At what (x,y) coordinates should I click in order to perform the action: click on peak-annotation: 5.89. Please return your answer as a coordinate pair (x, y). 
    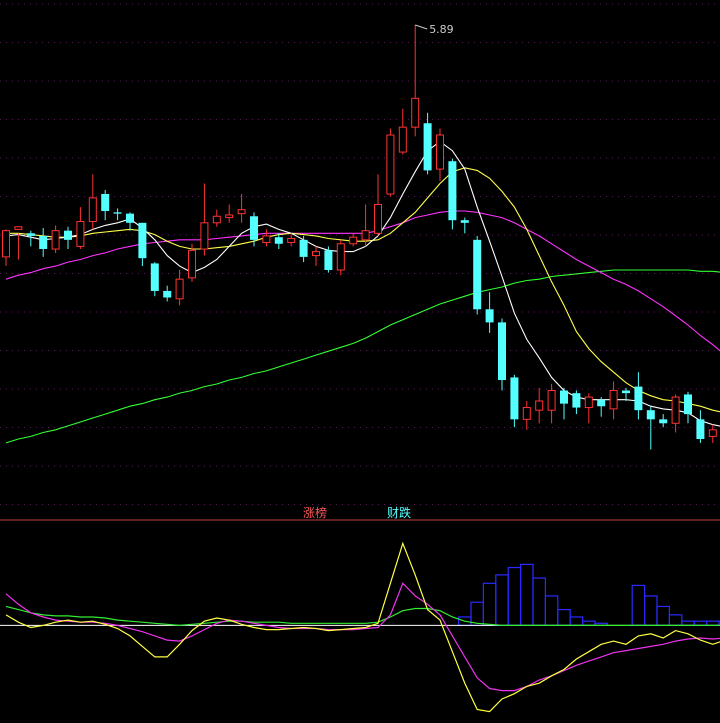
    Looking at the image, I should click on (434, 29).